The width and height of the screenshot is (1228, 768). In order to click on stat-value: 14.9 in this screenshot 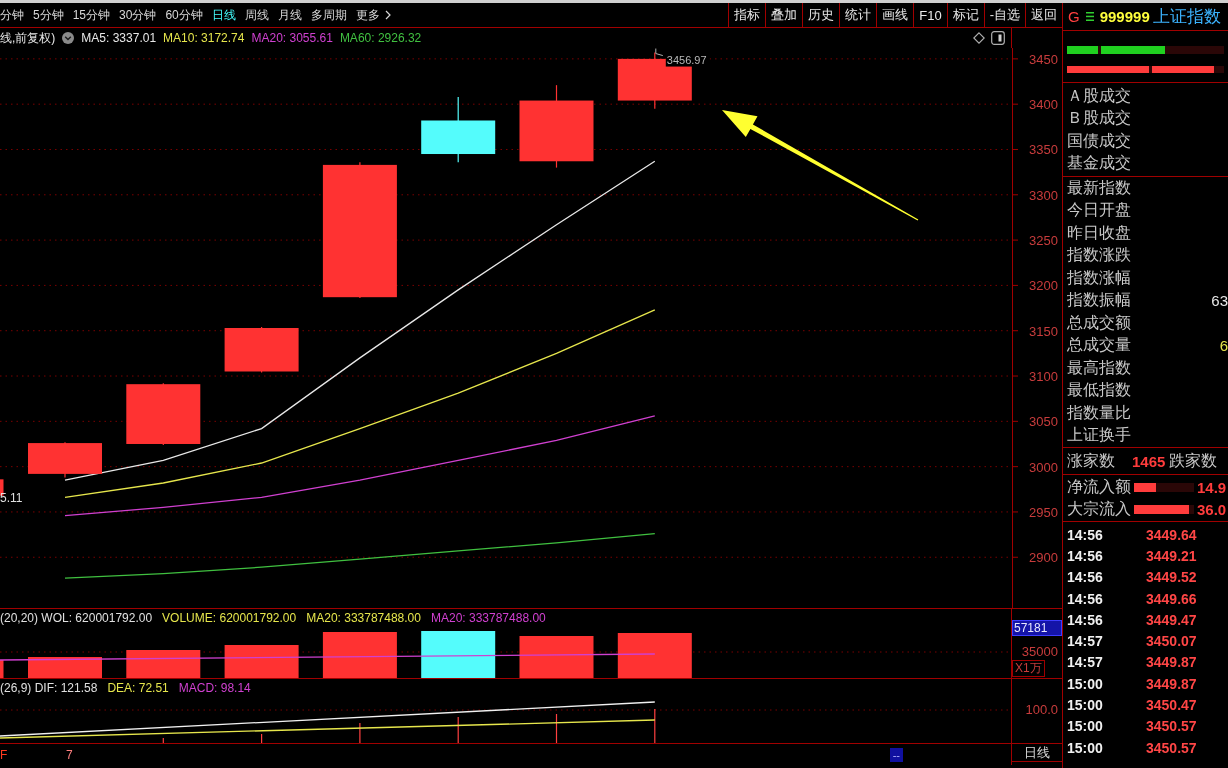, I will do `click(1212, 487)`.